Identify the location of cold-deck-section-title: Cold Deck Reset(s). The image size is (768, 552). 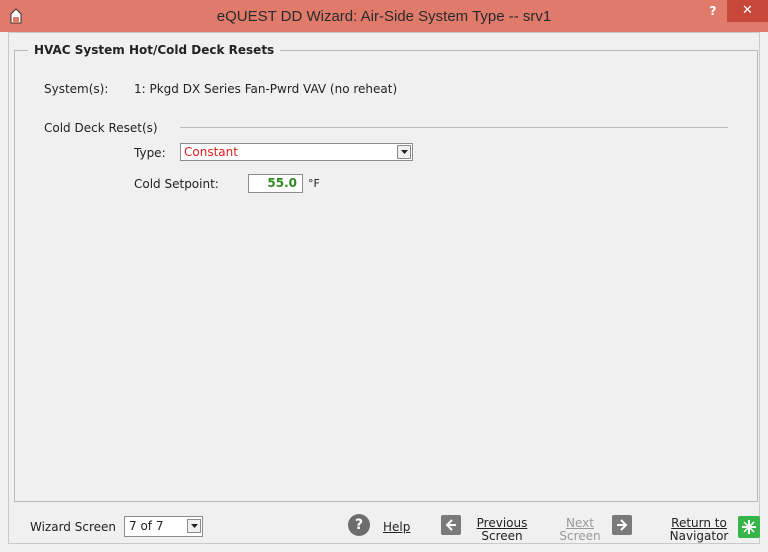
(101, 128).